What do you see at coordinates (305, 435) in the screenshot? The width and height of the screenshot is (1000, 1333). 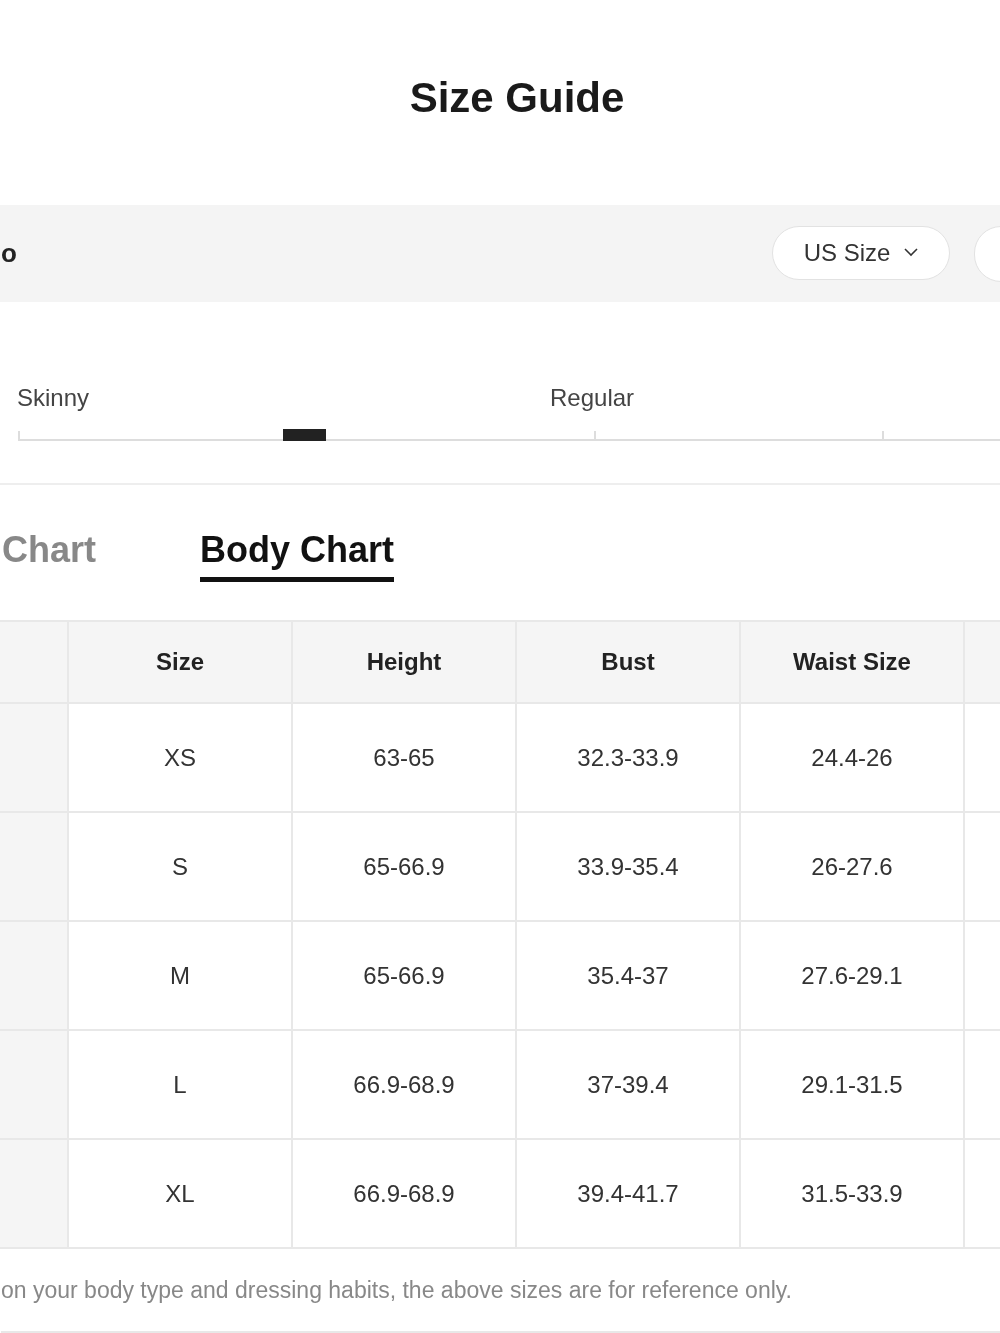 I see `slider-thumb` at bounding box center [305, 435].